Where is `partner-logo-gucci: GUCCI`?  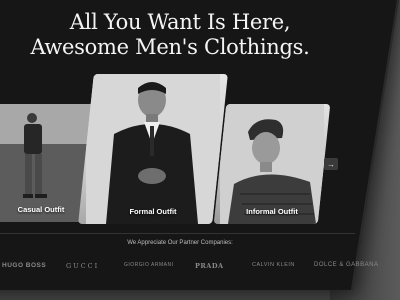
partner-logo-gucci: GUCCI is located at coordinates (82, 266).